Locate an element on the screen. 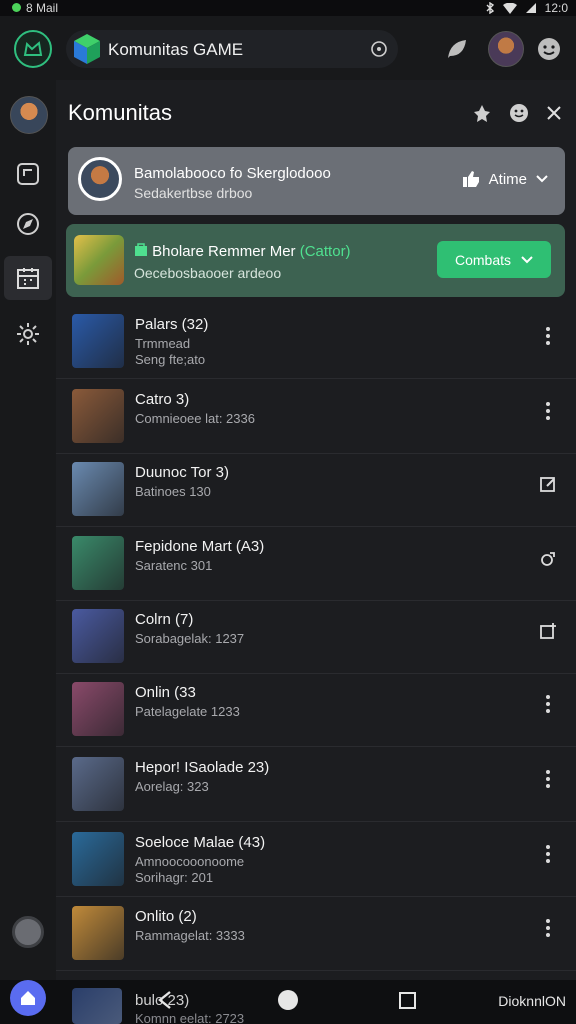 The width and height of the screenshot is (576, 1024). list-item: Catro 3) Comnieoee lat: 2336 is located at coordinates (316, 417).